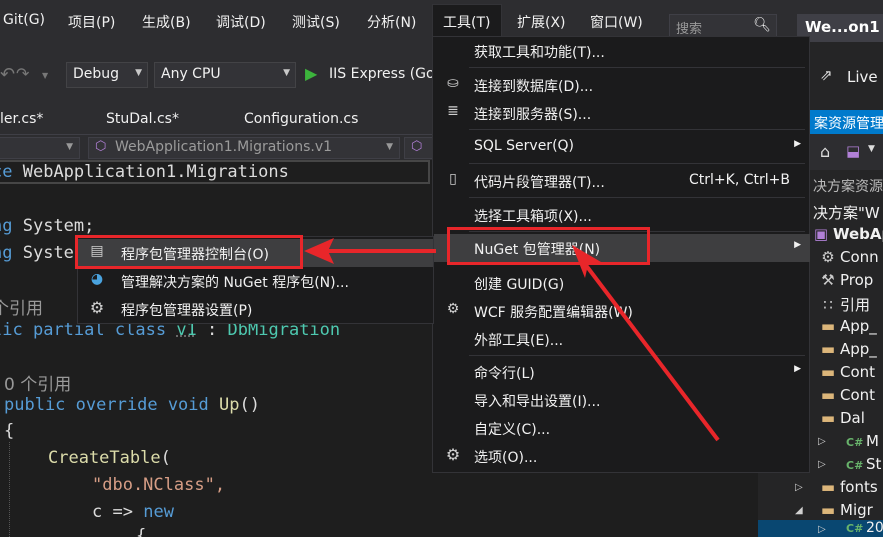 The width and height of the screenshot is (883, 537). Describe the element at coordinates (370, 251) in the screenshot. I see `annotation-arrow-to-console` at that location.